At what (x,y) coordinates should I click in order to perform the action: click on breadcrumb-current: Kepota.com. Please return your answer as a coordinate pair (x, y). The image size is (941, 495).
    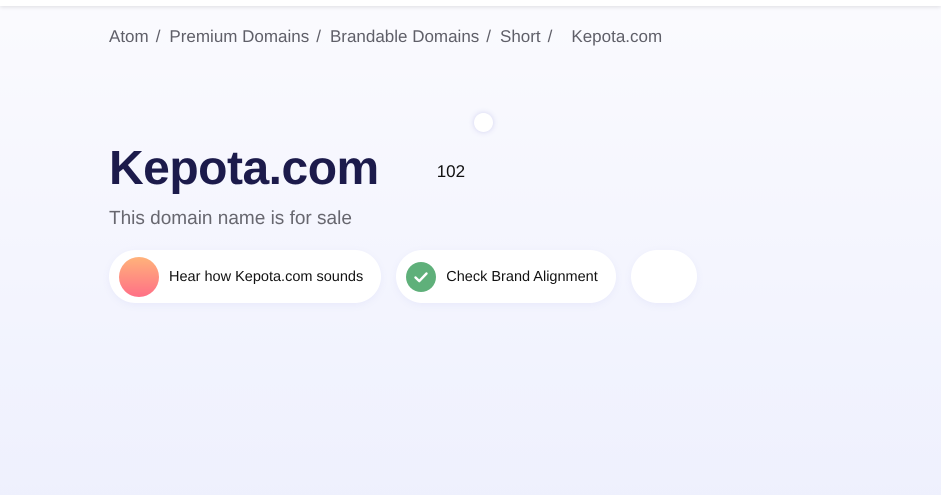
    Looking at the image, I should click on (616, 37).